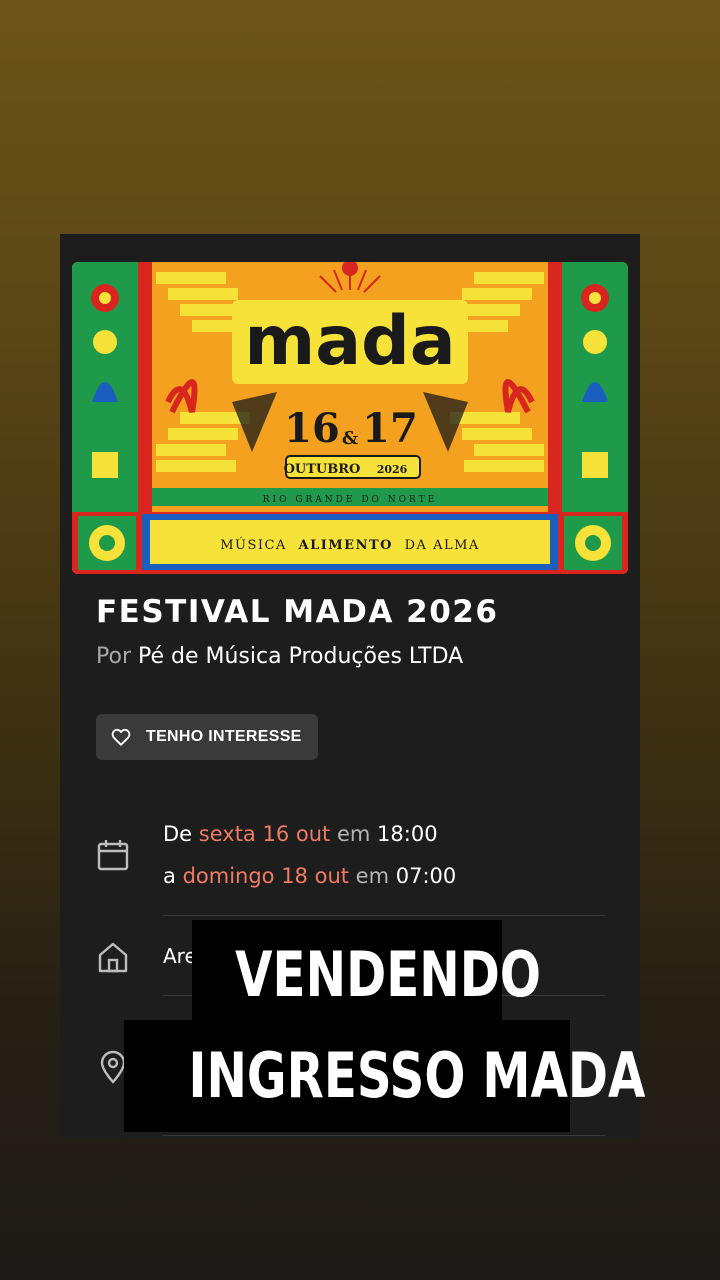  I want to click on interest-button: TENHO INTERESSE, so click(207, 737).